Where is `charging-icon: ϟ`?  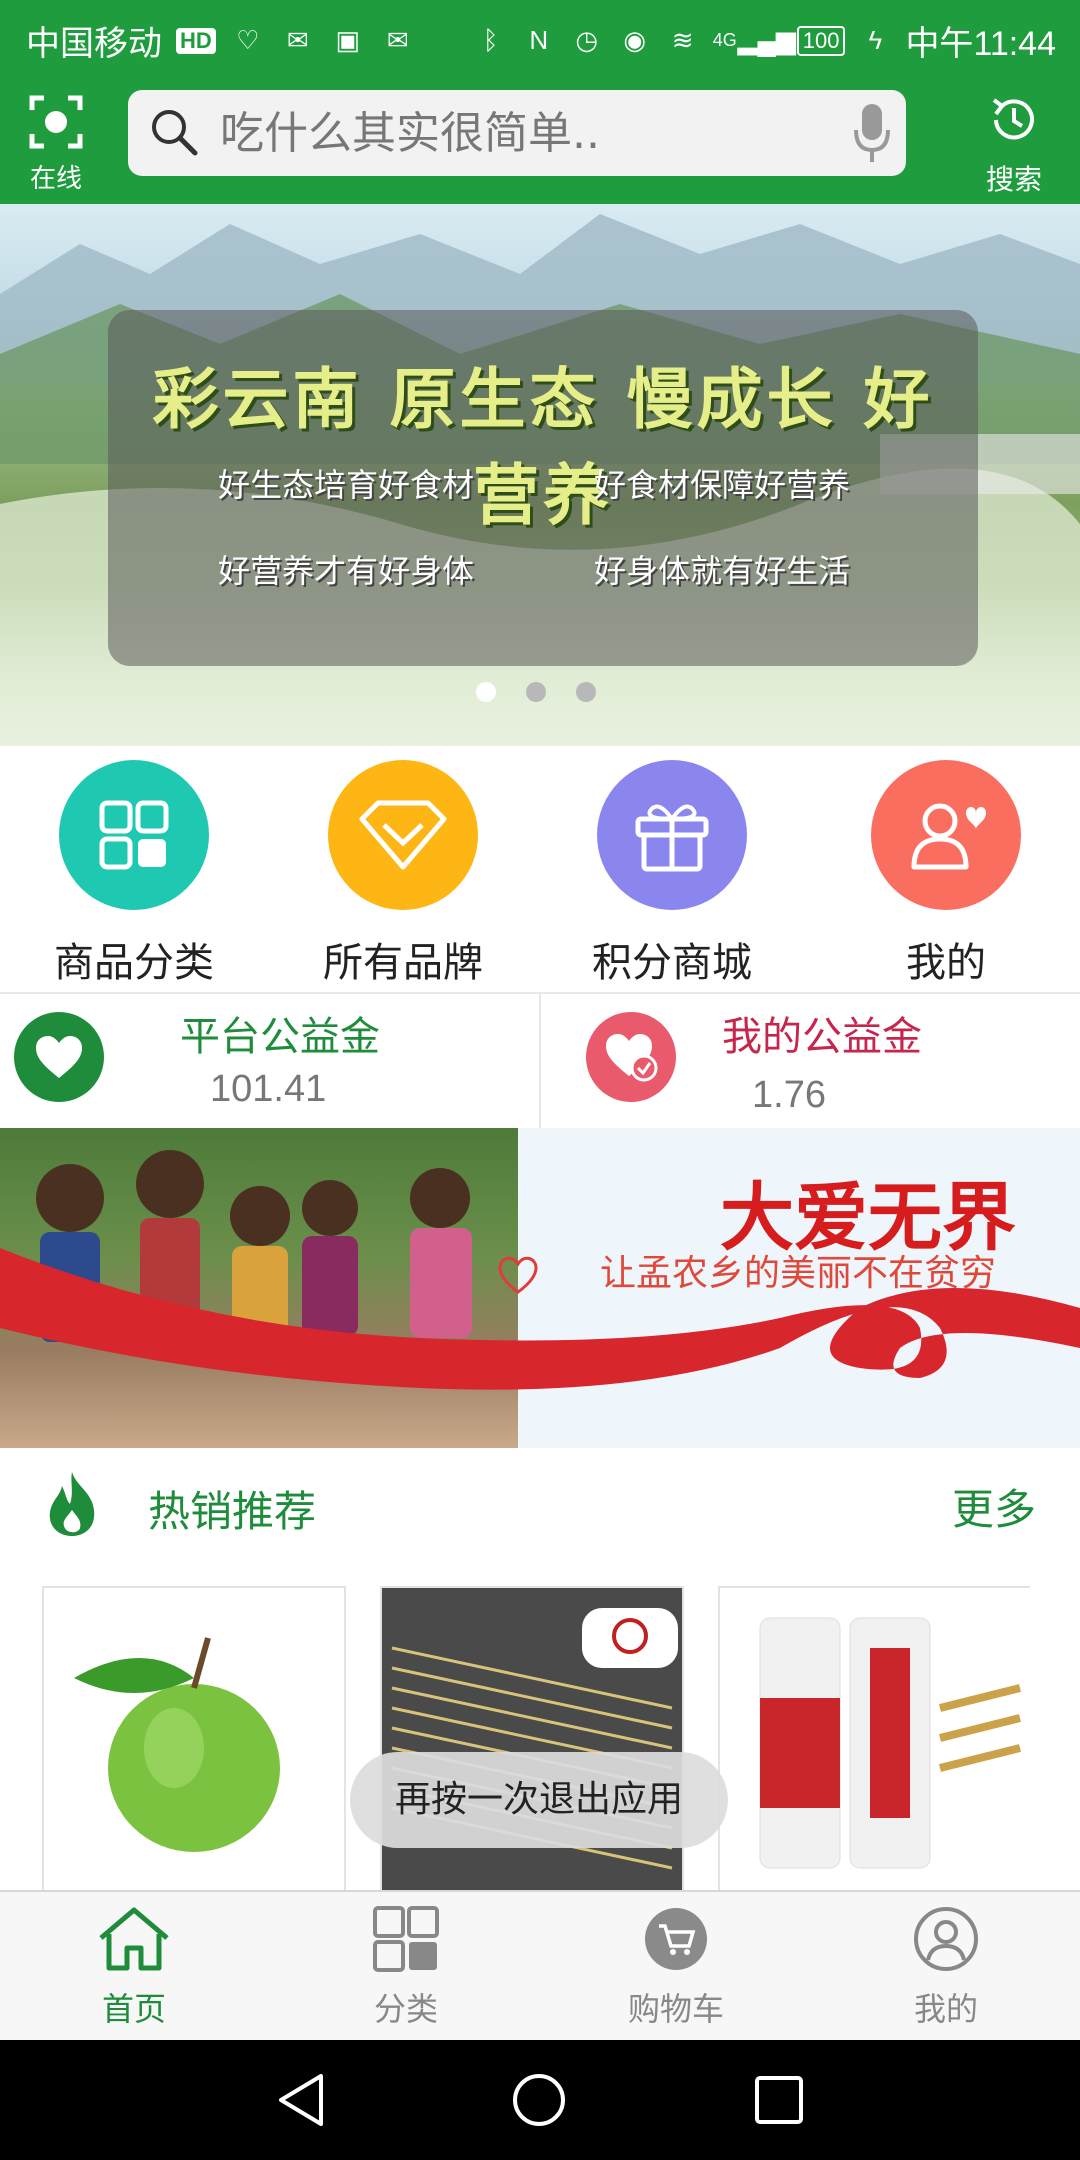 charging-icon: ϟ is located at coordinates (875, 40).